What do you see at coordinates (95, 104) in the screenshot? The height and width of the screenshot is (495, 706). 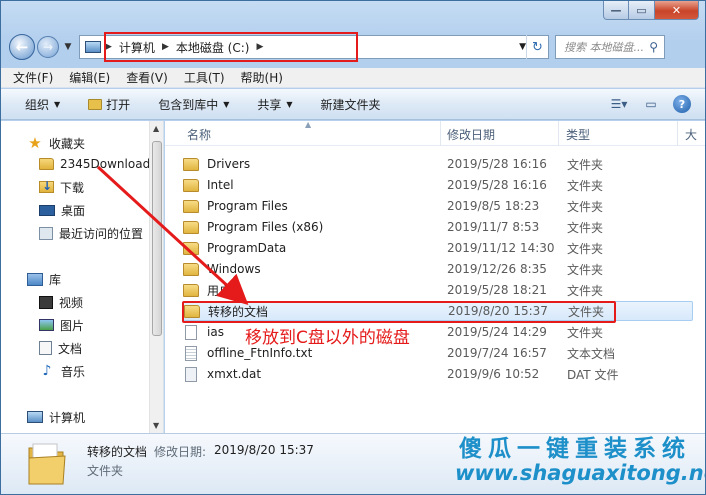 I see `open-folder-icon` at bounding box center [95, 104].